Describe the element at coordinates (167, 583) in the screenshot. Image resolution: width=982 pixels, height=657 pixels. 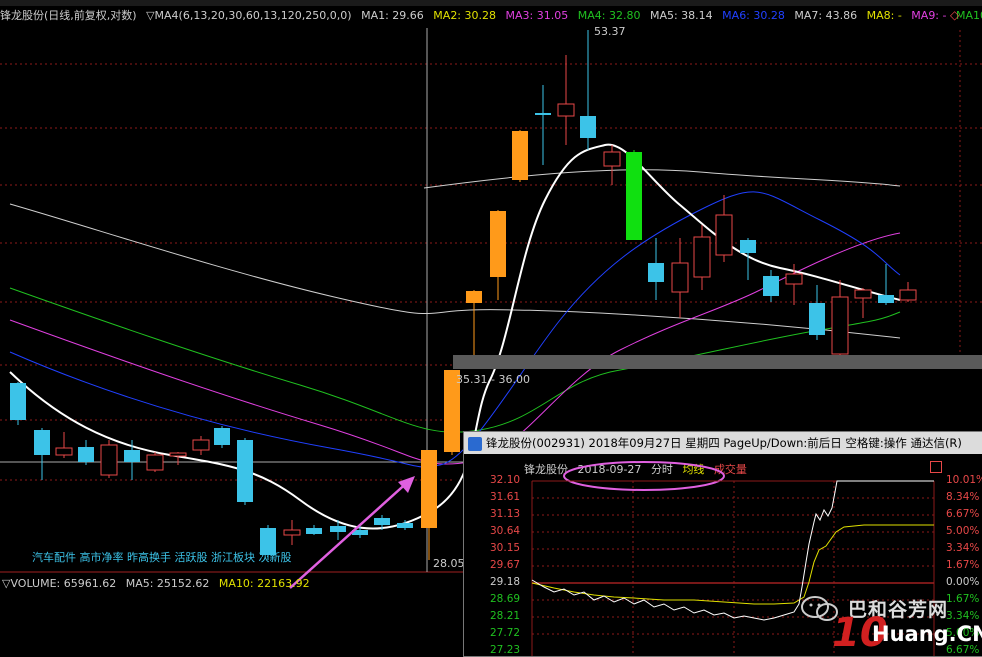
I see `volume-ma5: MA5: 25152.62` at that location.